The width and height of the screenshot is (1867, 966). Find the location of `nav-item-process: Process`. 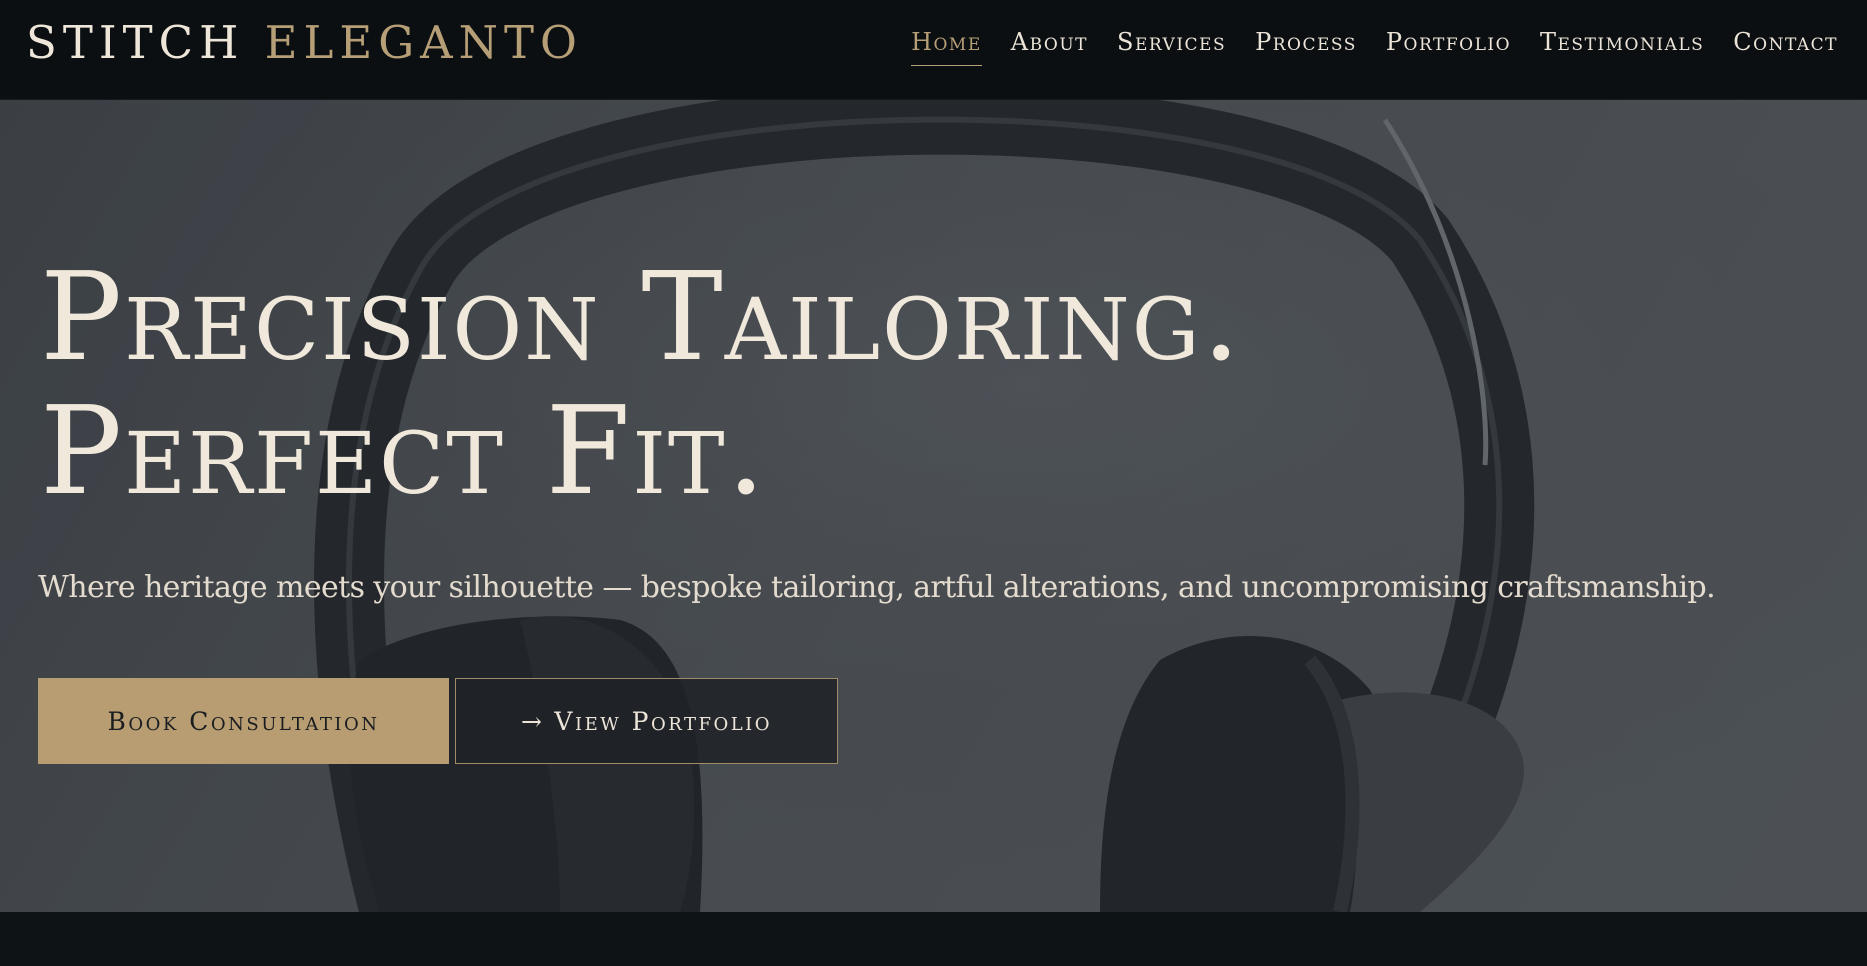

nav-item-process: Process is located at coordinates (1306, 46).